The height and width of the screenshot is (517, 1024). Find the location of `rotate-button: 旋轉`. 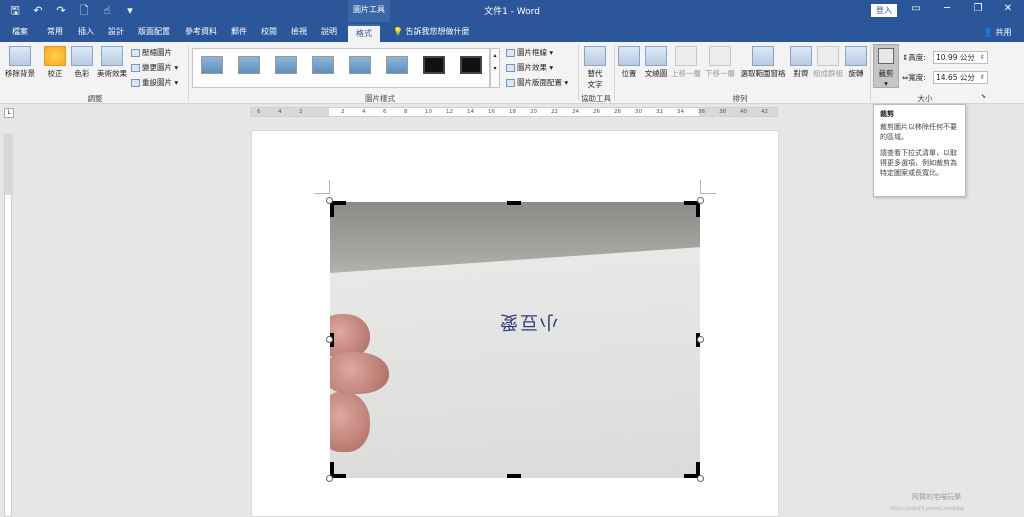

rotate-button: 旋轉 is located at coordinates (856, 62).